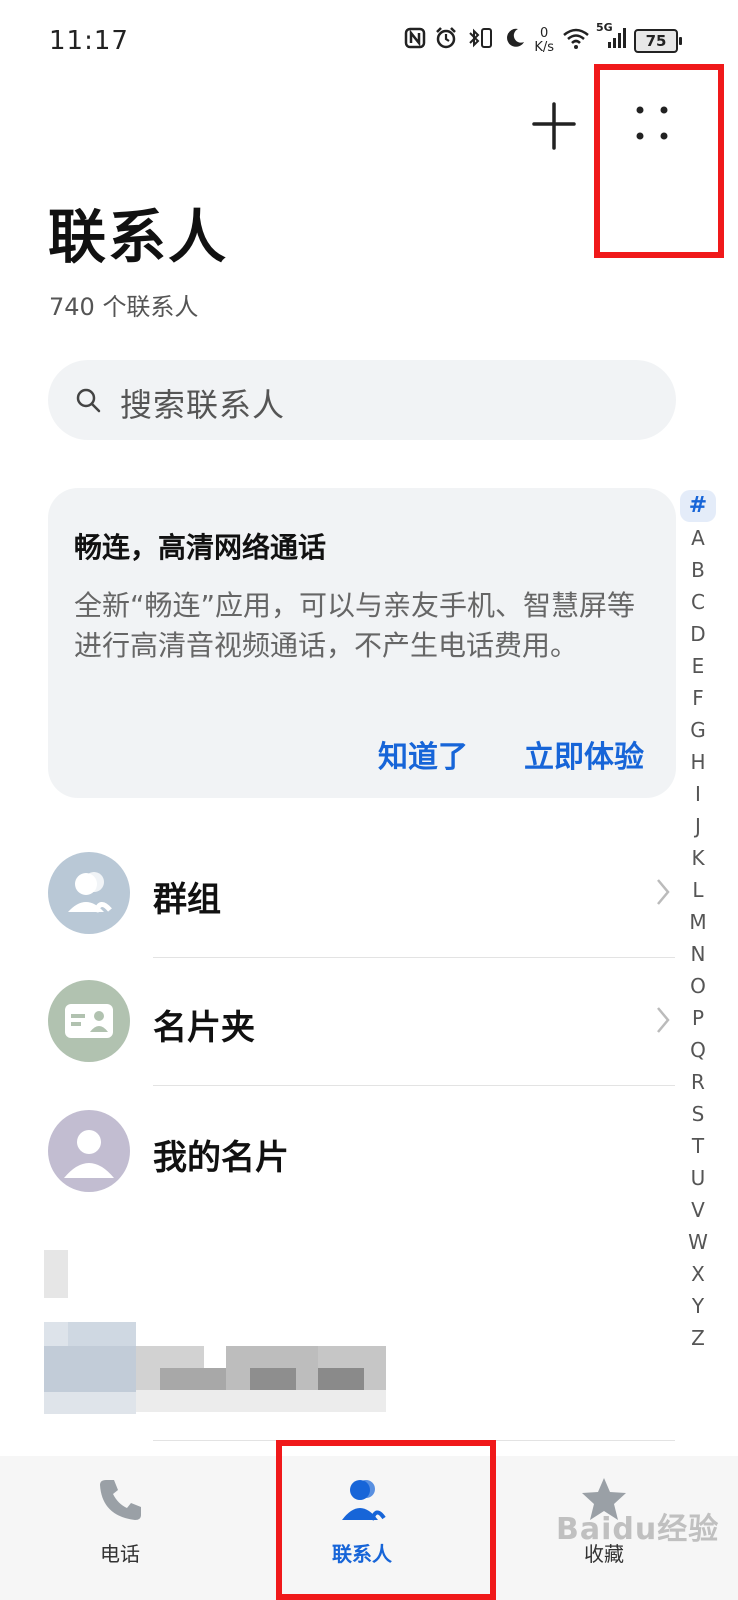 The height and width of the screenshot is (1600, 738). Describe the element at coordinates (698, 890) in the screenshot. I see `alpha-index-item: L` at that location.